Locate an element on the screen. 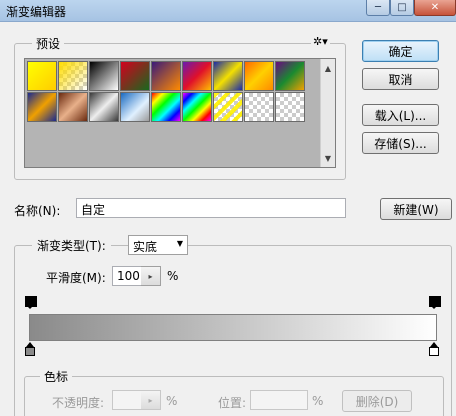 This screenshot has width=456, height=416. scroll-down-icon: ▼ is located at coordinates (328, 158).